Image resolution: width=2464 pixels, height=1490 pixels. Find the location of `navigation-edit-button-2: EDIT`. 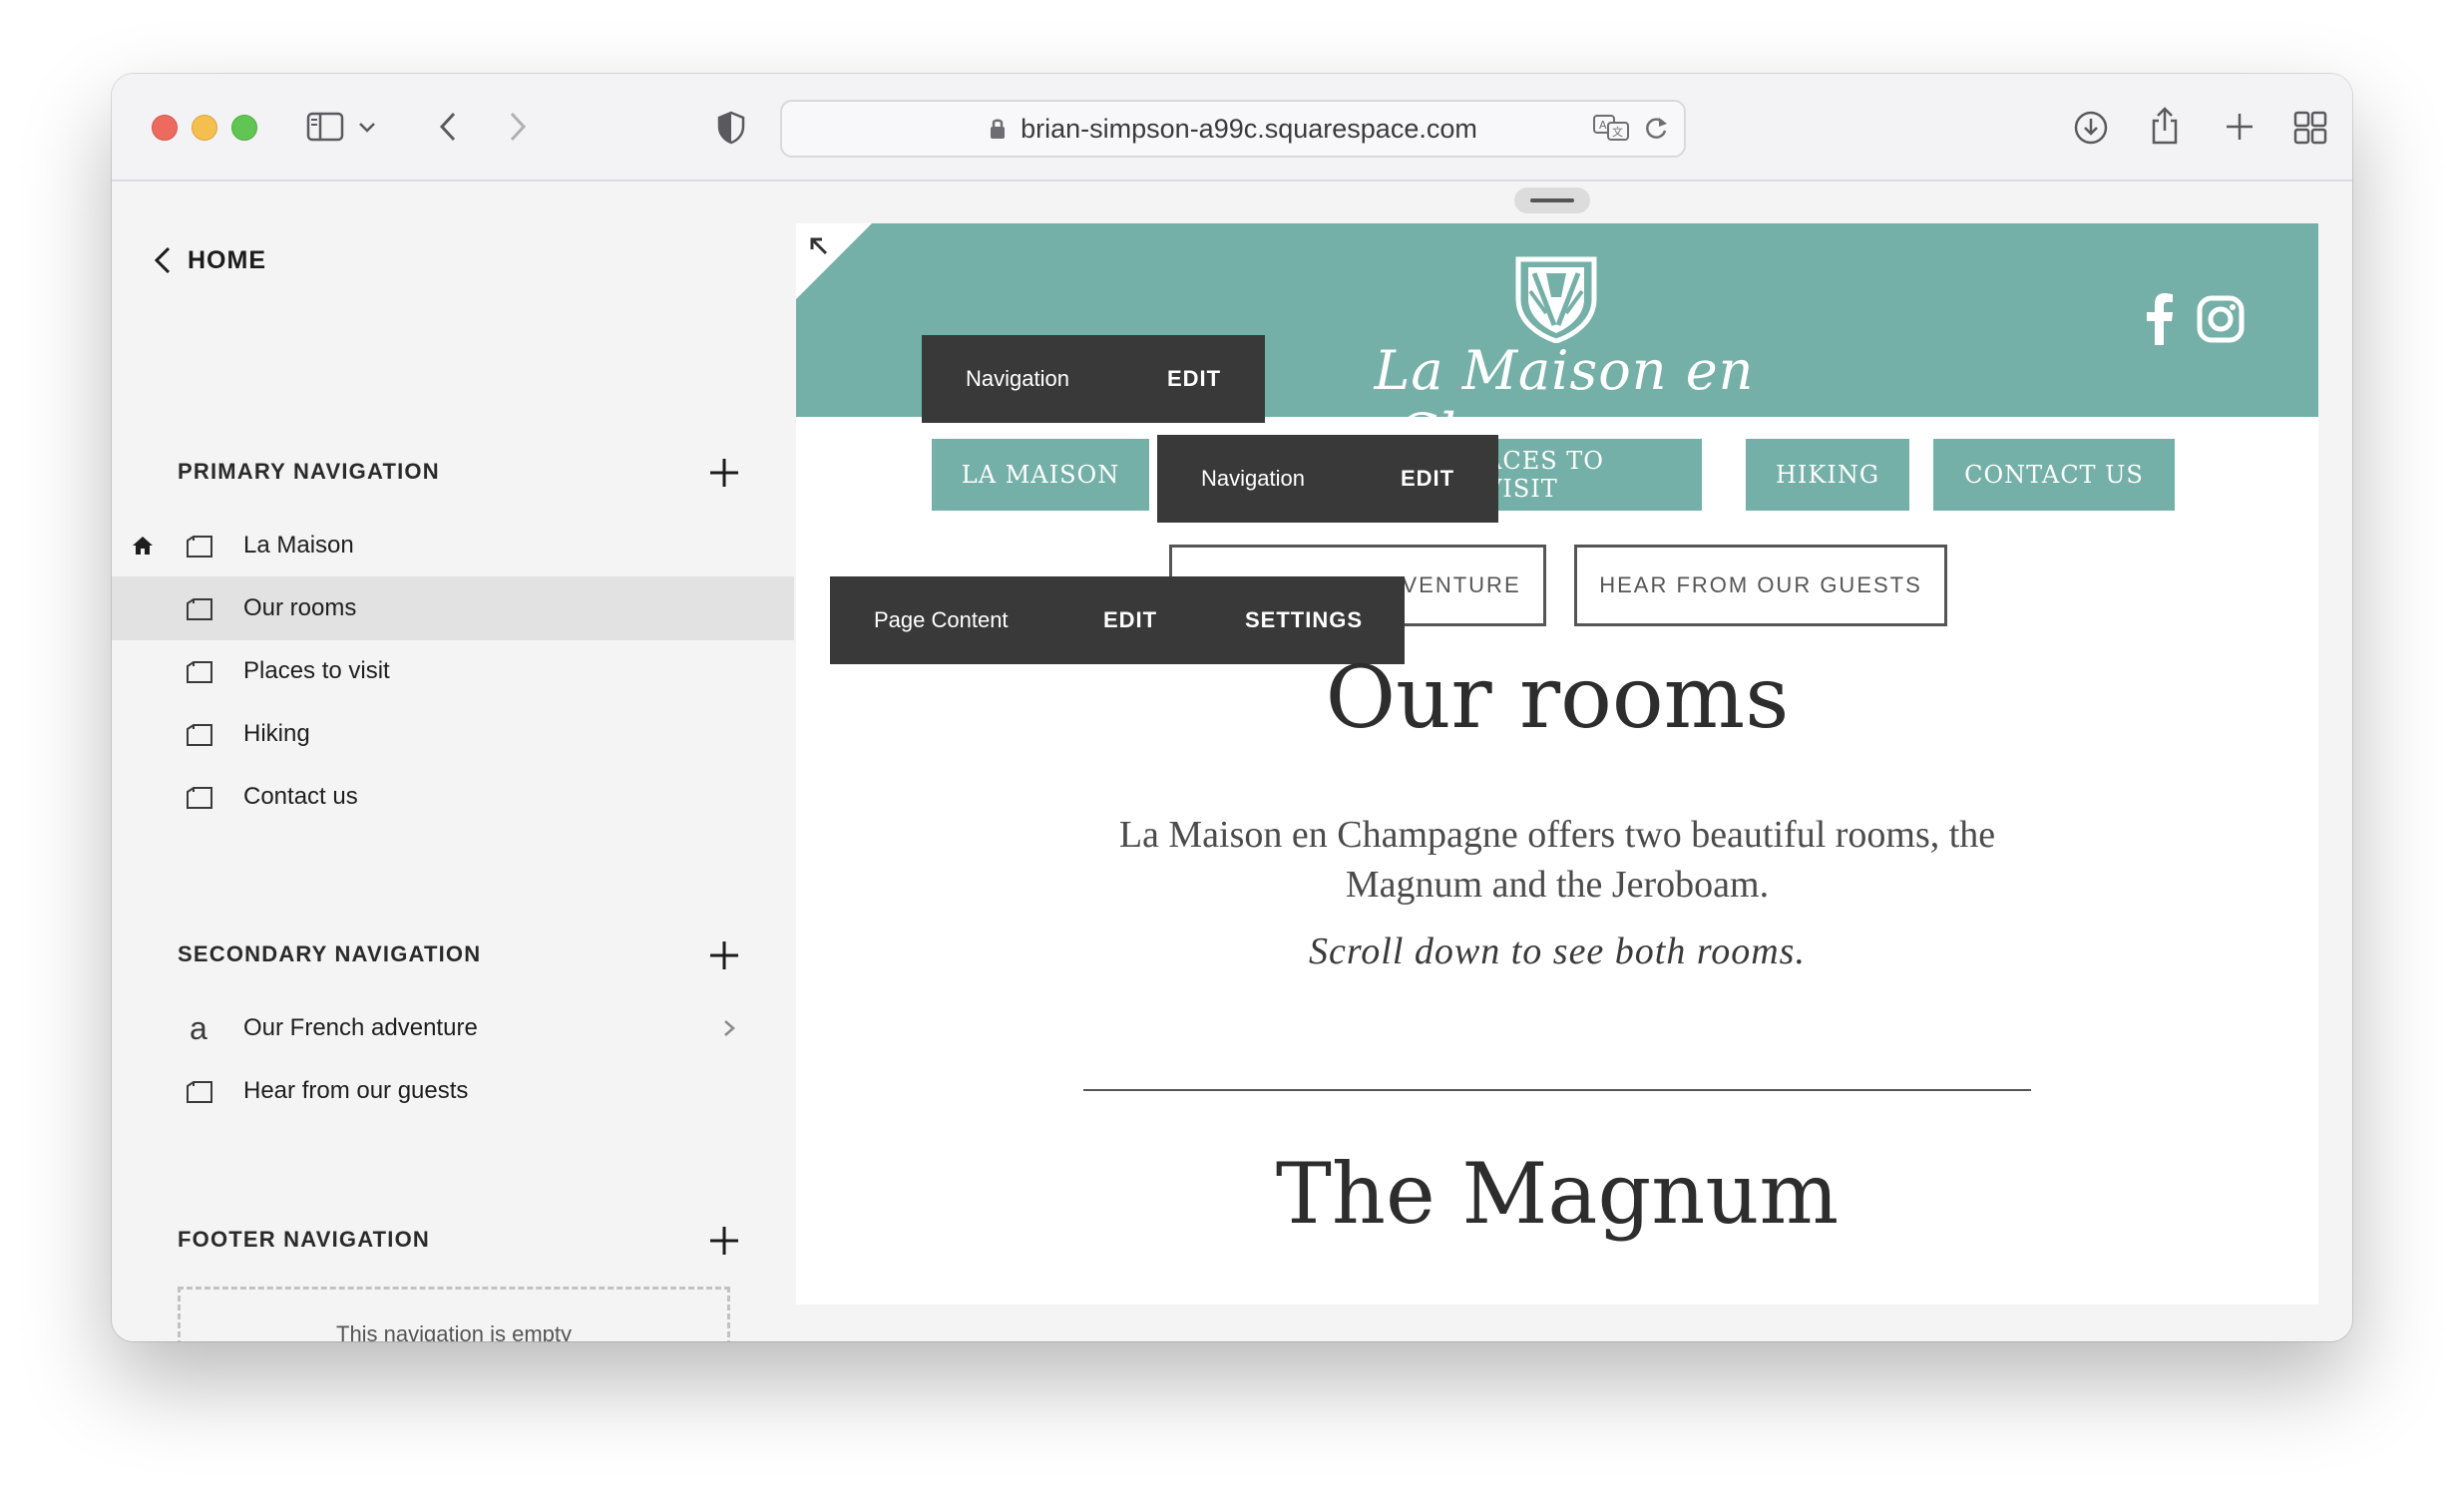

navigation-edit-button-2: EDIT is located at coordinates (1427, 479).